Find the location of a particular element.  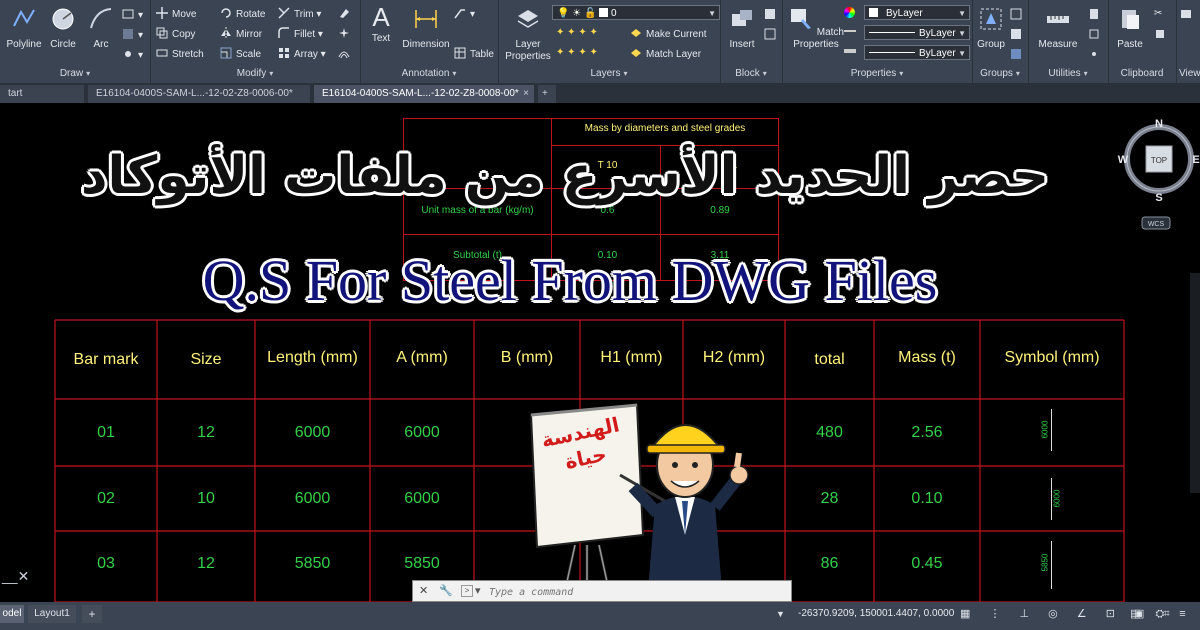

hatch-button: ▾ is located at coordinates (132, 35).